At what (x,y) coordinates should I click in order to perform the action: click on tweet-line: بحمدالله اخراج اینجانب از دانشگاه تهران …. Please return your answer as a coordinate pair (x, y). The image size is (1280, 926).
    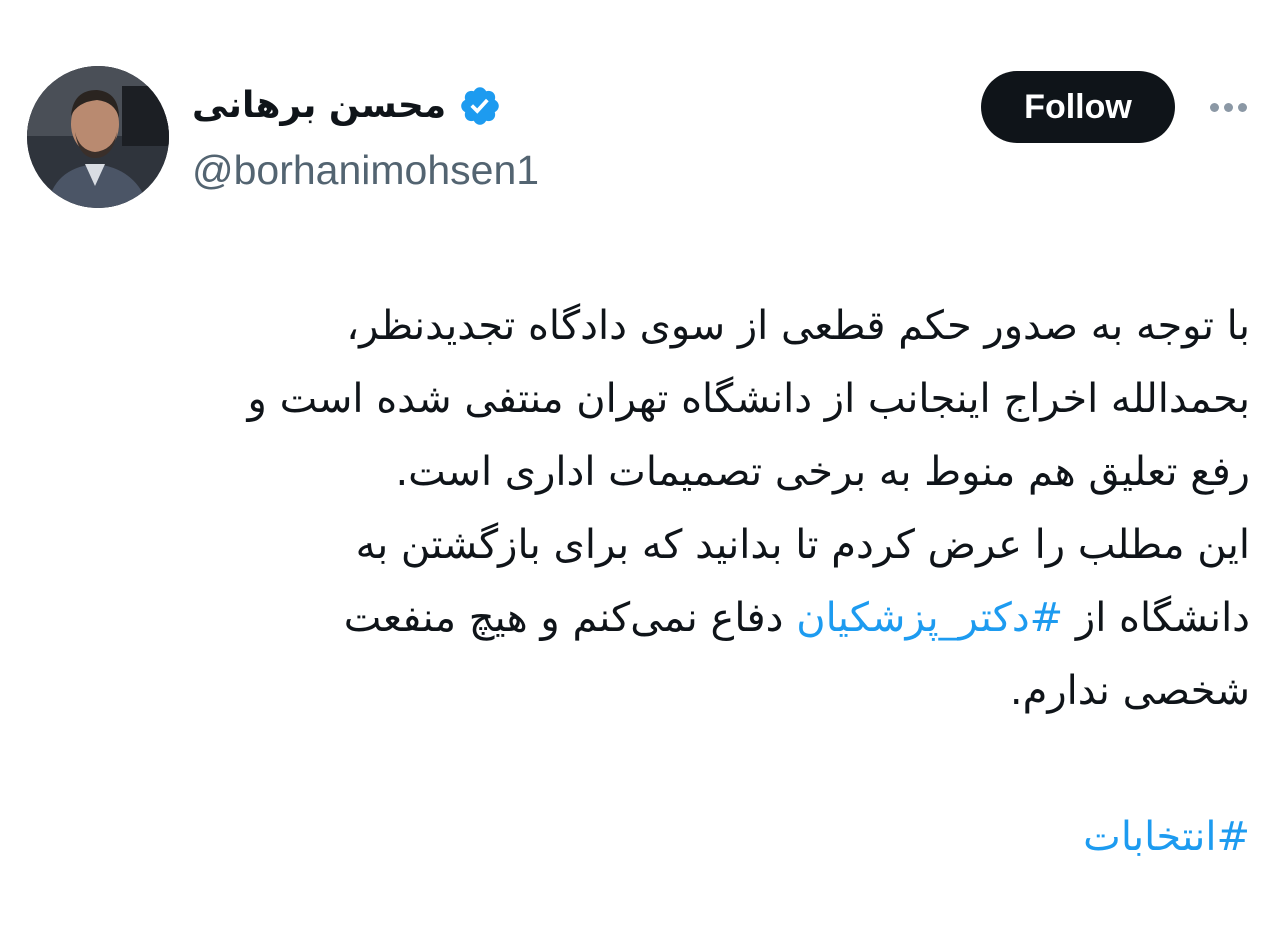
    Looking at the image, I should click on (635, 399).